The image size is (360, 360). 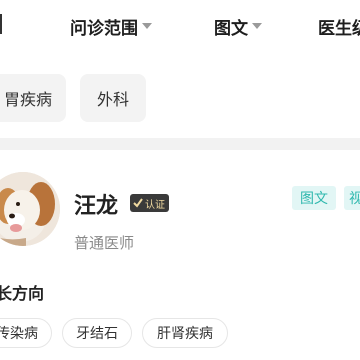 I want to click on specialty-tag: 肝肾疾病, so click(x=185, y=333).